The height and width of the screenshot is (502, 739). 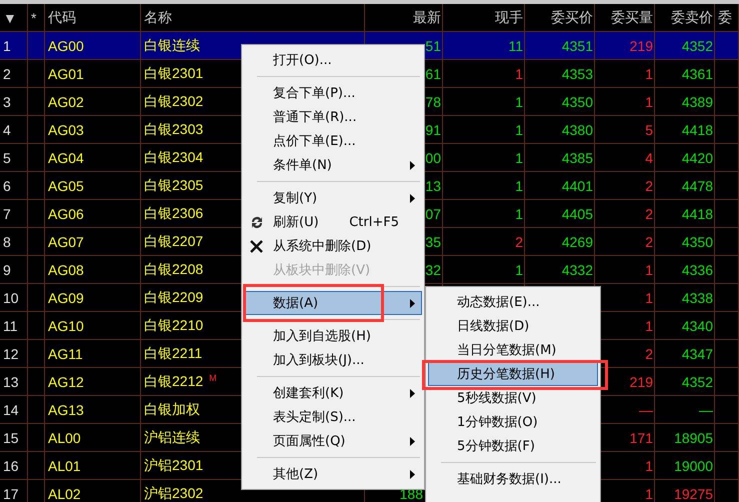 I want to click on name-cell: 白银2304, so click(x=174, y=157).